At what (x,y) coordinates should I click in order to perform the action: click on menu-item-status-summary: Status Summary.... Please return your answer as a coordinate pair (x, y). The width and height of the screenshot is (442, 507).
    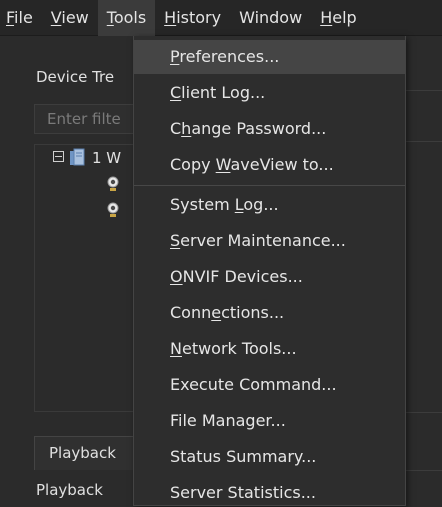
    Looking at the image, I should click on (269, 457).